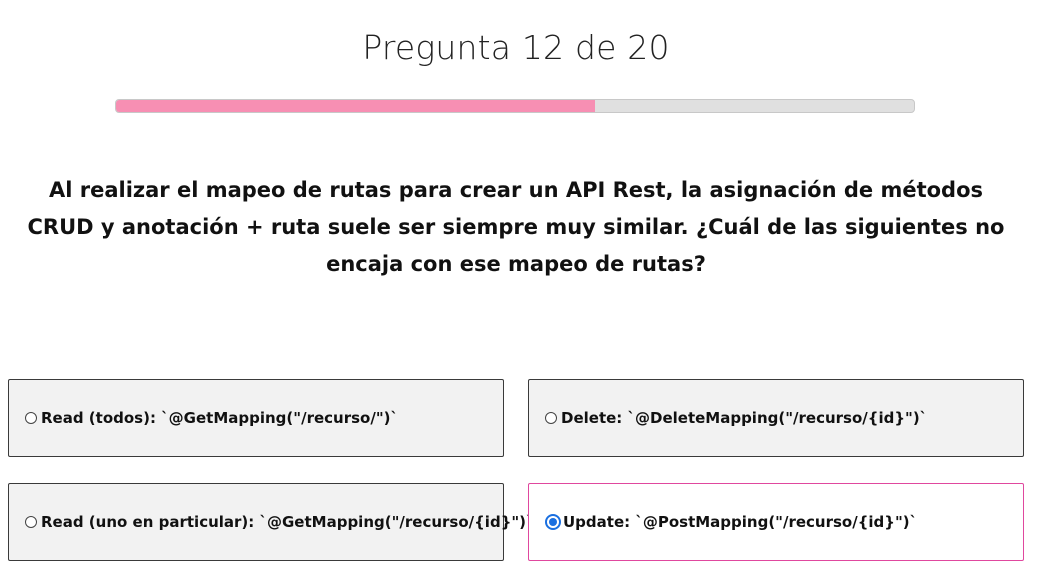  What do you see at coordinates (516, 47) in the screenshot?
I see `page-title: Pregunta 12 de 20` at bounding box center [516, 47].